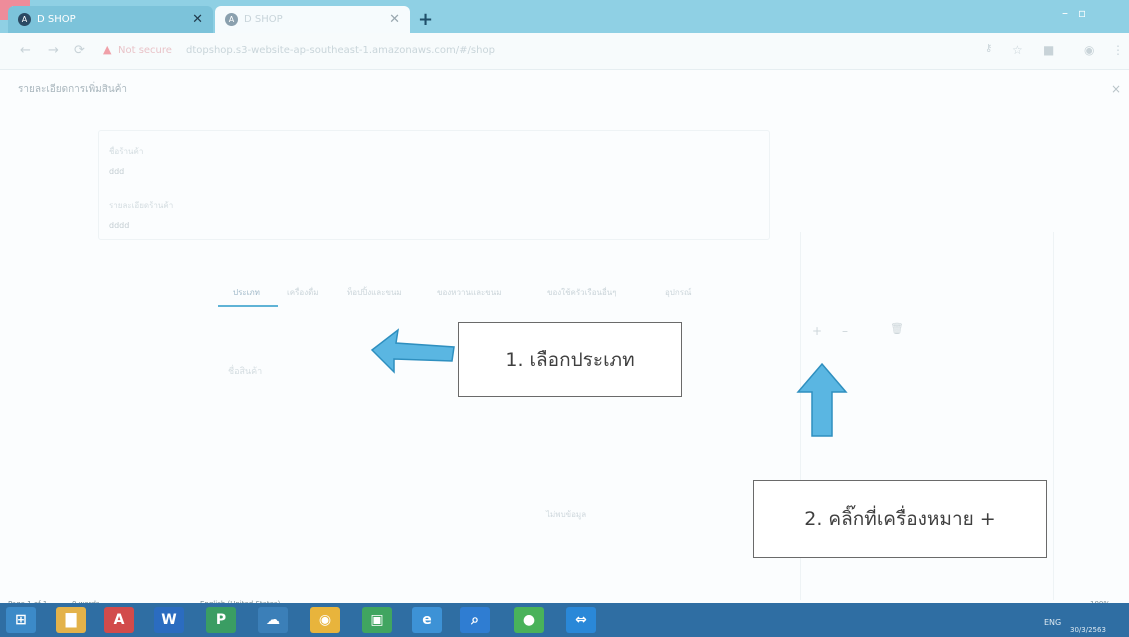  Describe the element at coordinates (845, 331) in the screenshot. I see `remove-button: –` at that location.